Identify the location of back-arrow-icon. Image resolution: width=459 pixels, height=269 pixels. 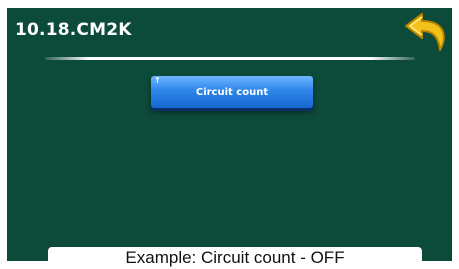
(425, 32).